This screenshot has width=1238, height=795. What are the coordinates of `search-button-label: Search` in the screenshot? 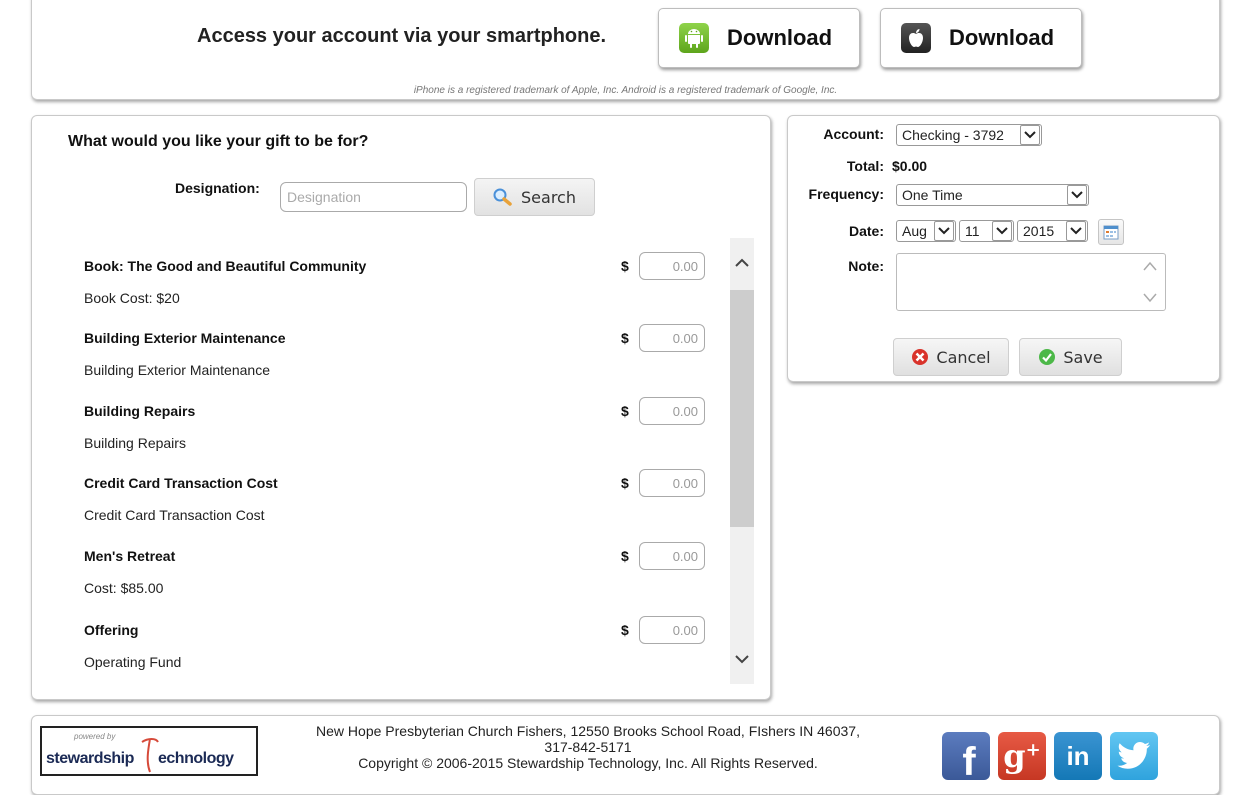 It's located at (548, 197).